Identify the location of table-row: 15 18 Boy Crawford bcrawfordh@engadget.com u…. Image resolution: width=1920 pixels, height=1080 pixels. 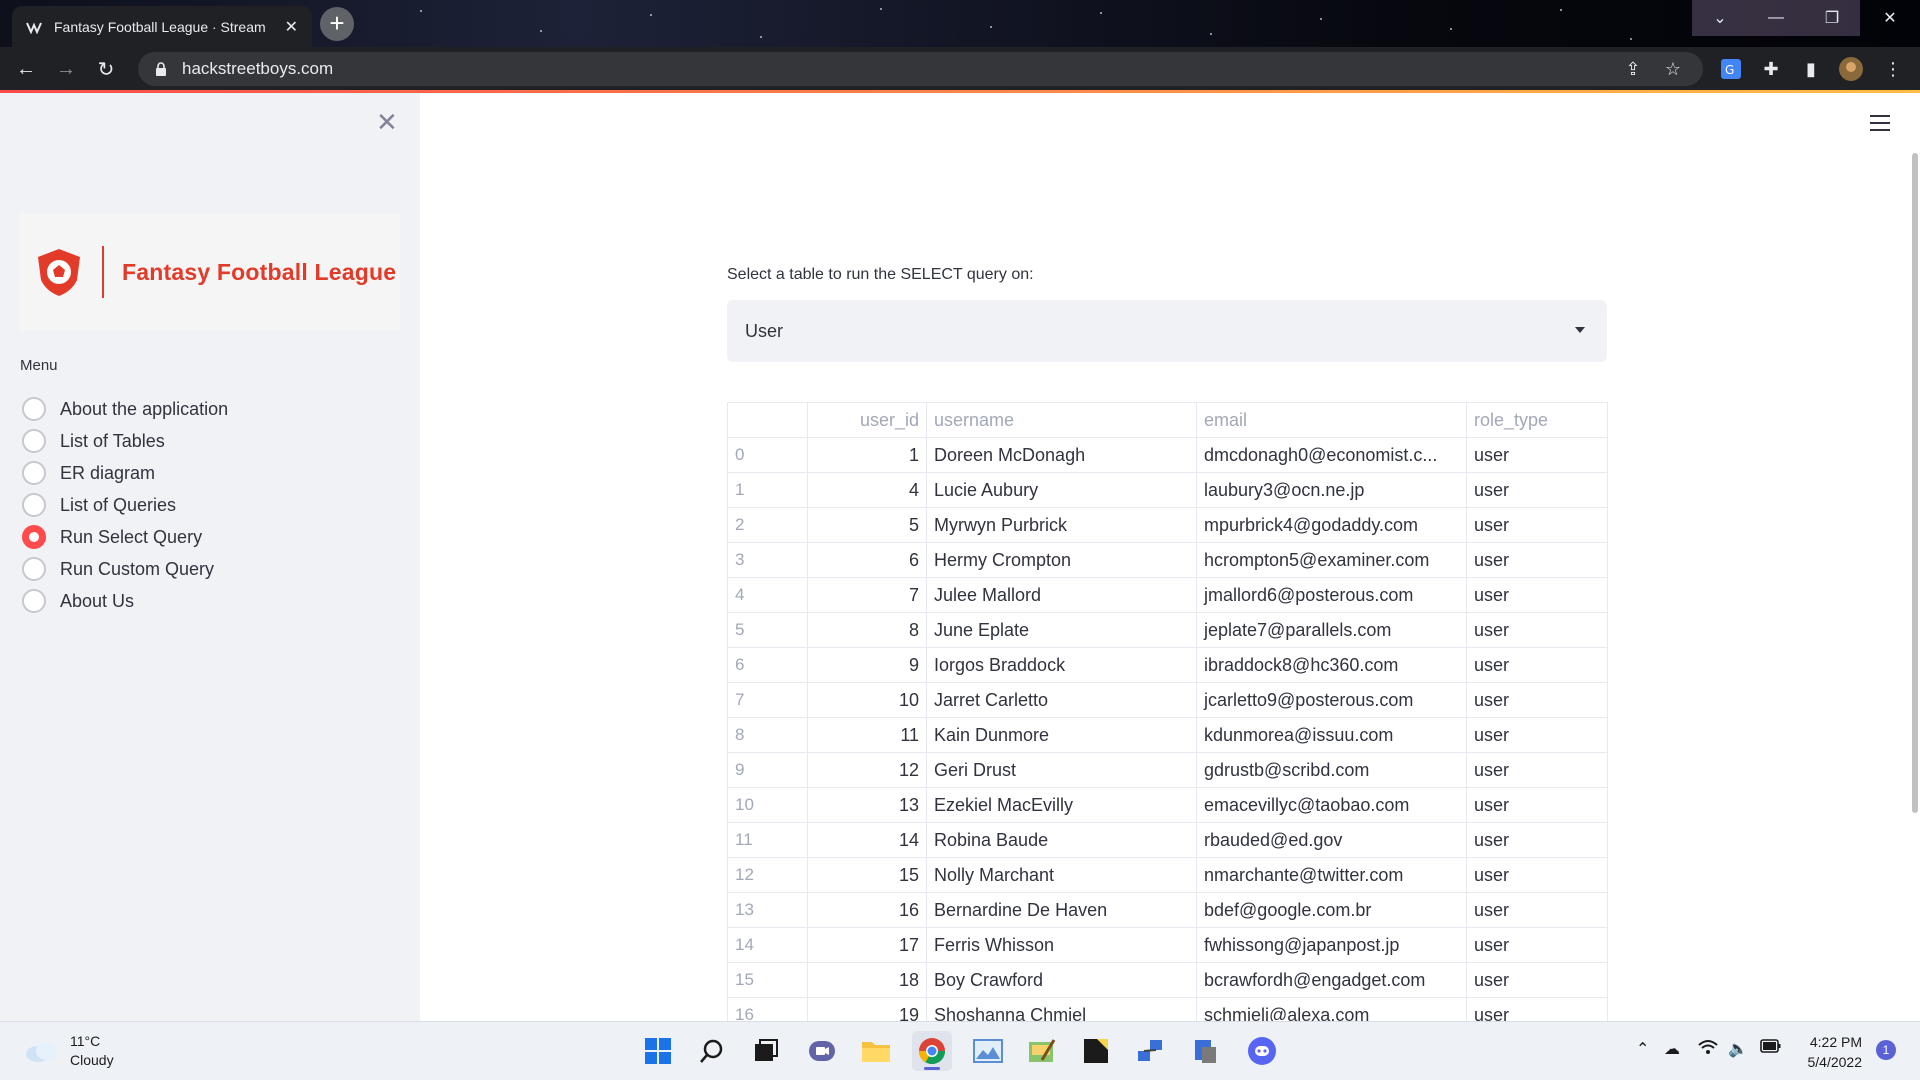
(1167, 980).